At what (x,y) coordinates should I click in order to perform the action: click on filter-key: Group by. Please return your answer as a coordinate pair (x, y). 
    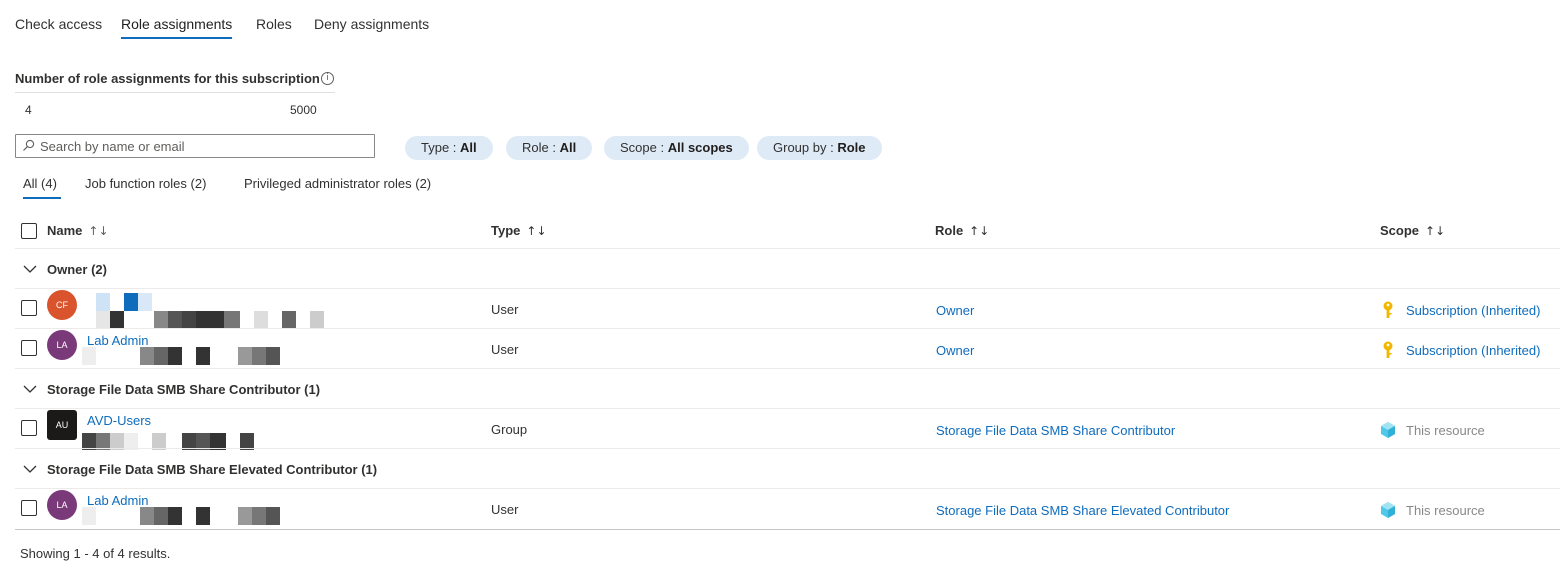
    Looking at the image, I should click on (800, 147).